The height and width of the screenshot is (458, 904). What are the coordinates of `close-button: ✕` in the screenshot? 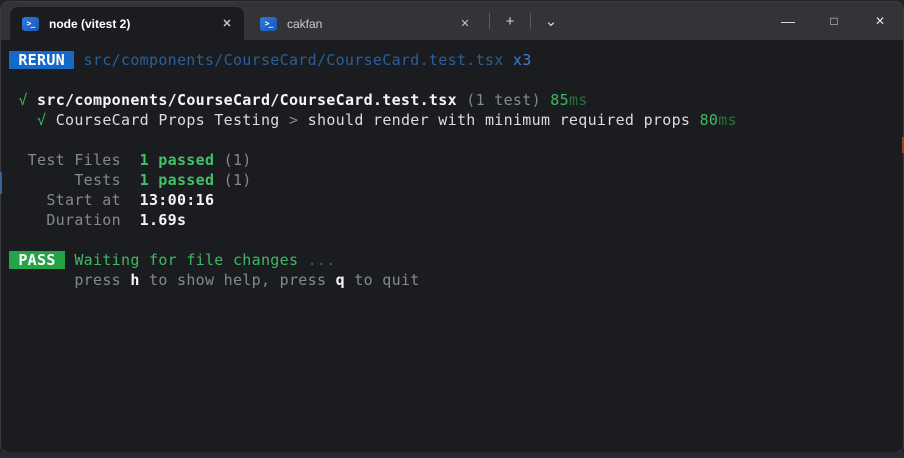 It's located at (880, 21).